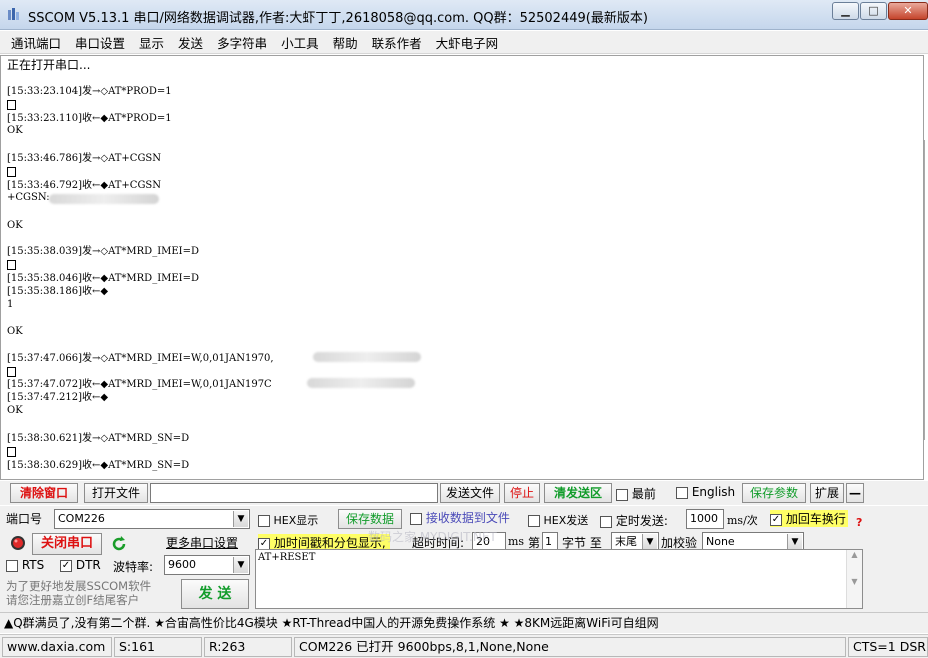 The image size is (928, 658). Describe the element at coordinates (854, 579) in the screenshot. I see `send-scrollbar: ▲ ▼` at that location.